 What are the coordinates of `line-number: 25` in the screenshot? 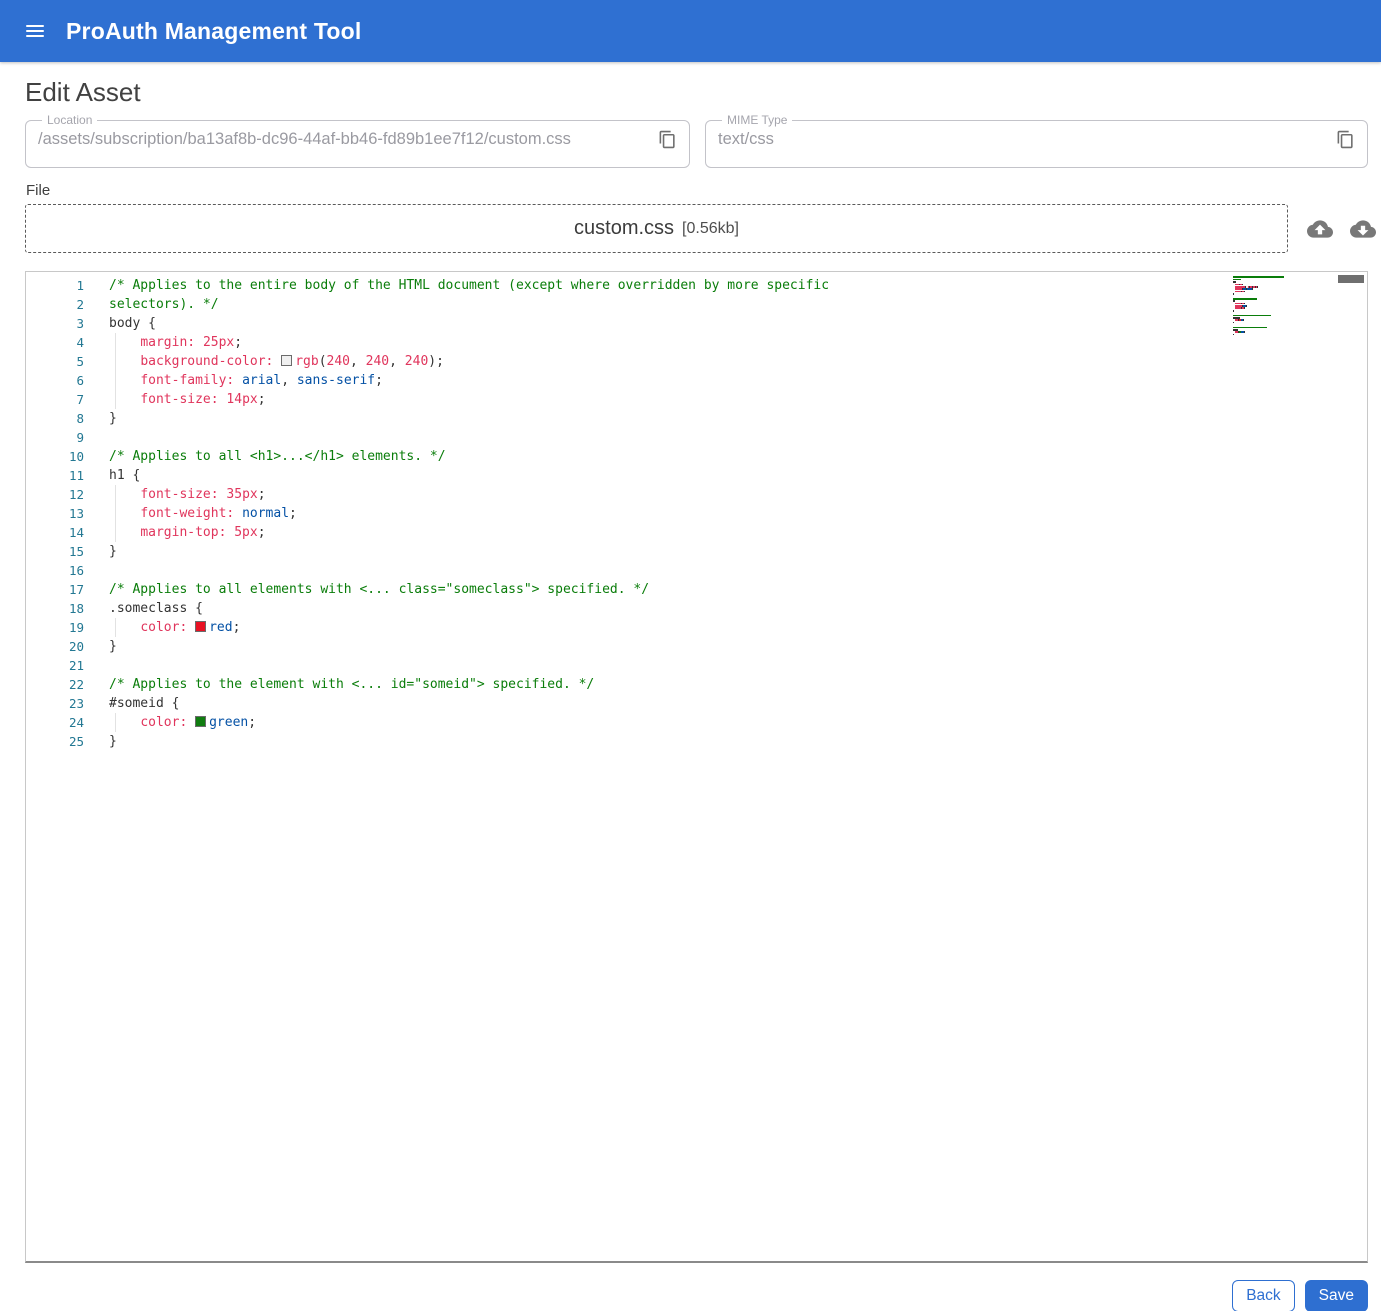 It's located at (76, 741).